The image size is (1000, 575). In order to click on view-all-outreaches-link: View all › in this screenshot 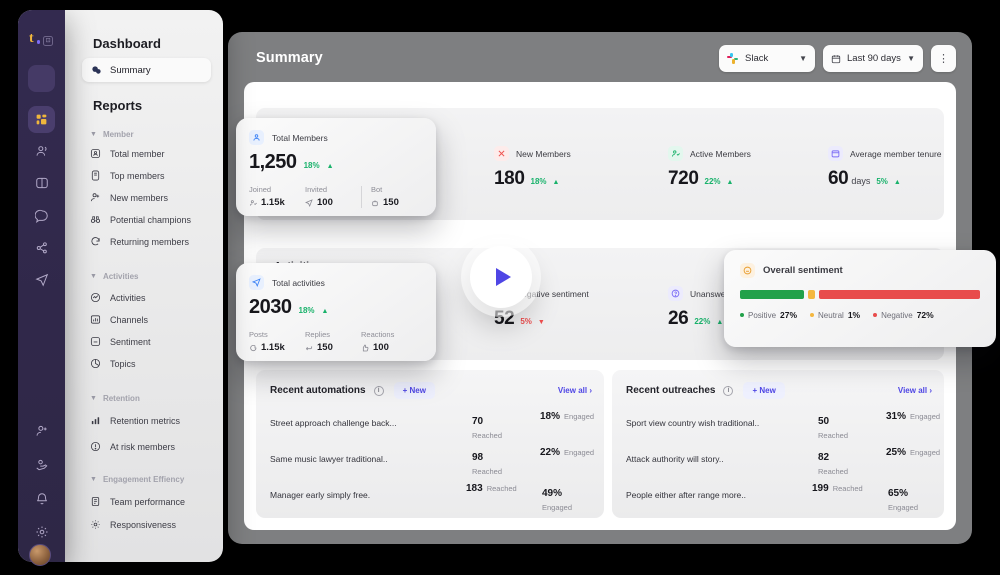, I will do `click(915, 390)`.